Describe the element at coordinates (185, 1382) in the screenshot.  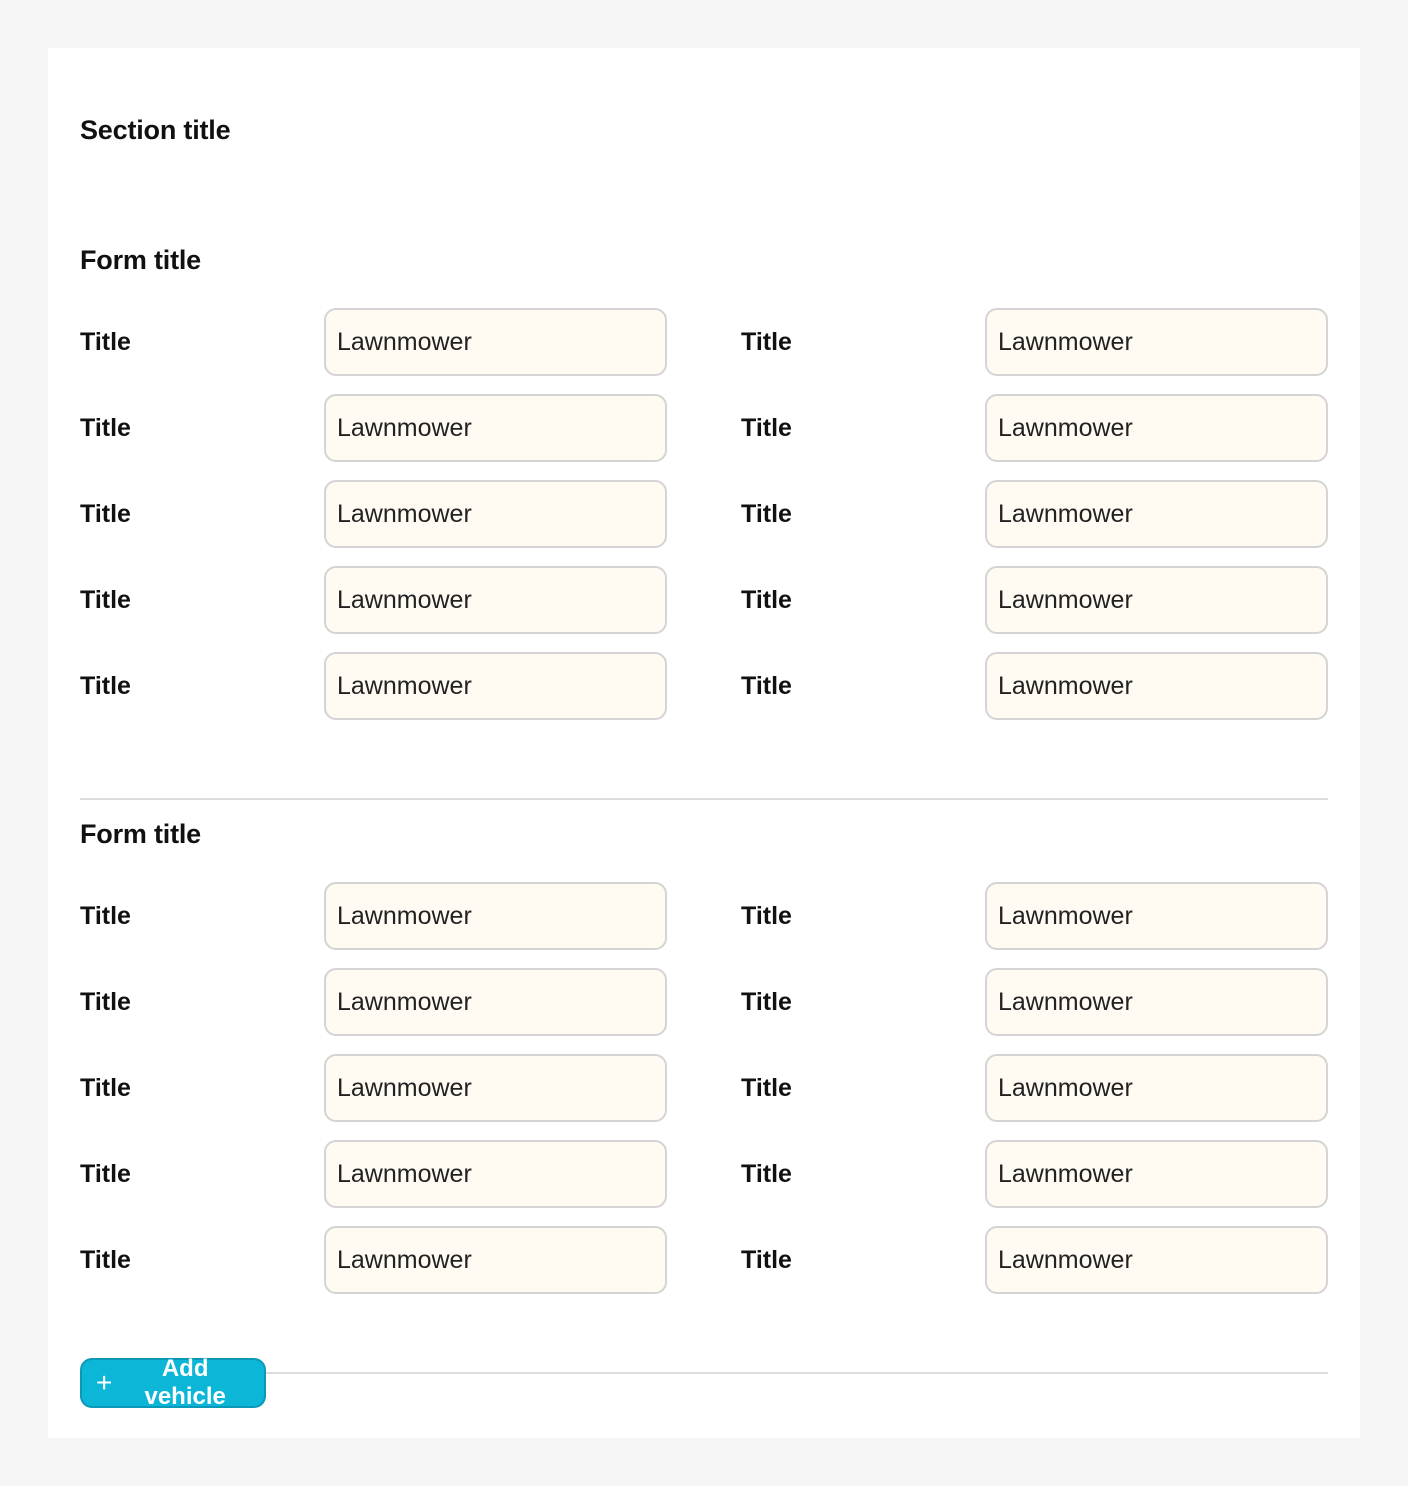
I see `add-vehicle-label: Add vehicle` at that location.